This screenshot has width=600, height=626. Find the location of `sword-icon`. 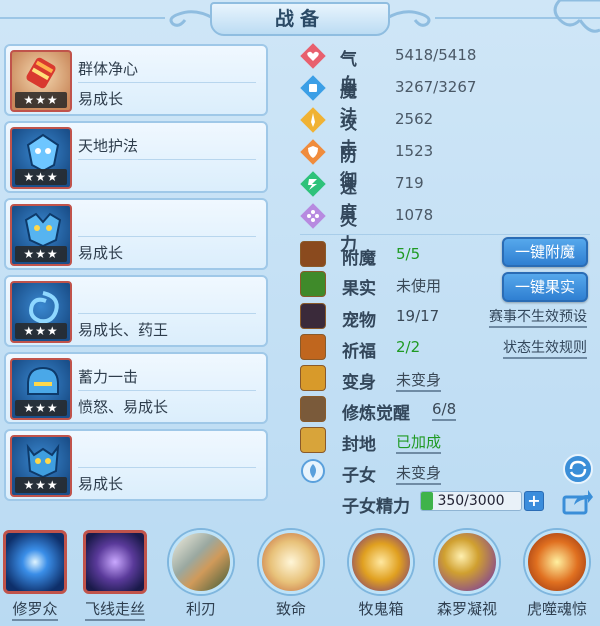

sword-icon is located at coordinates (313, 120).